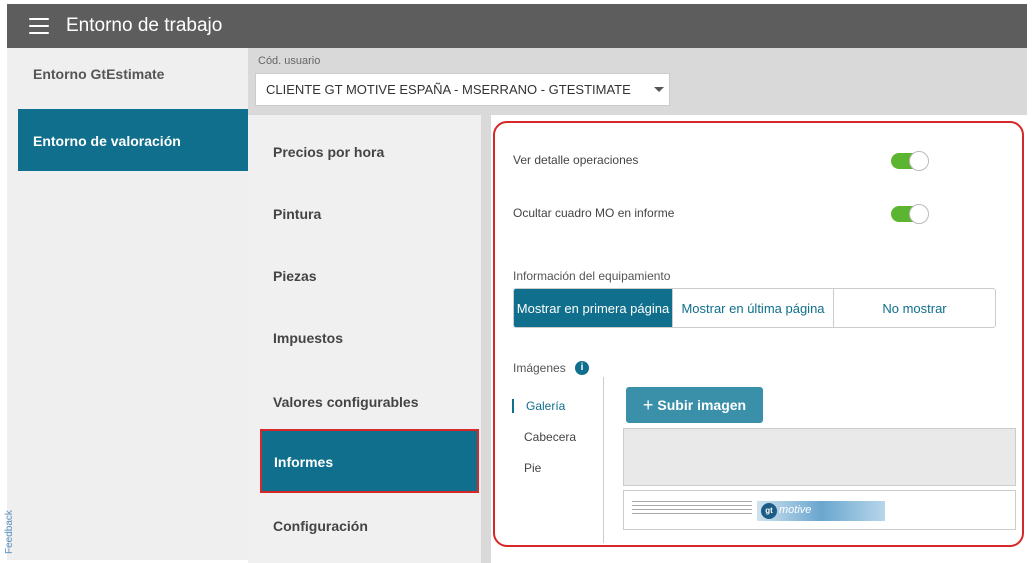  What do you see at coordinates (526, 468) in the screenshot?
I see `tab-pie: Pie` at bounding box center [526, 468].